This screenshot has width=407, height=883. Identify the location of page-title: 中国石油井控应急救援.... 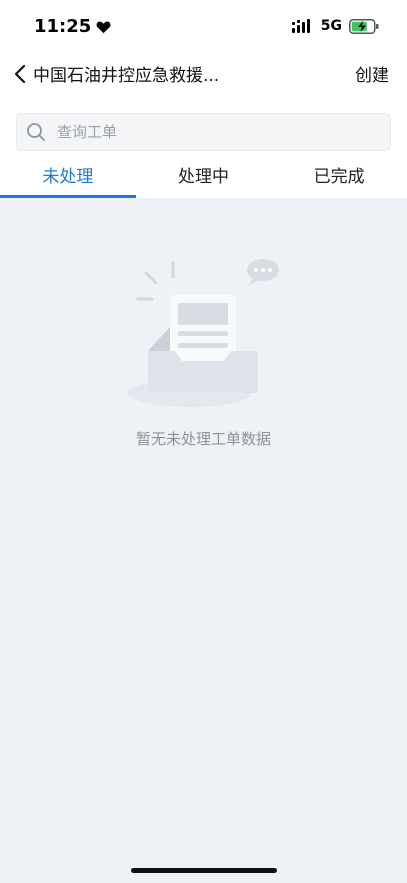
(126, 76).